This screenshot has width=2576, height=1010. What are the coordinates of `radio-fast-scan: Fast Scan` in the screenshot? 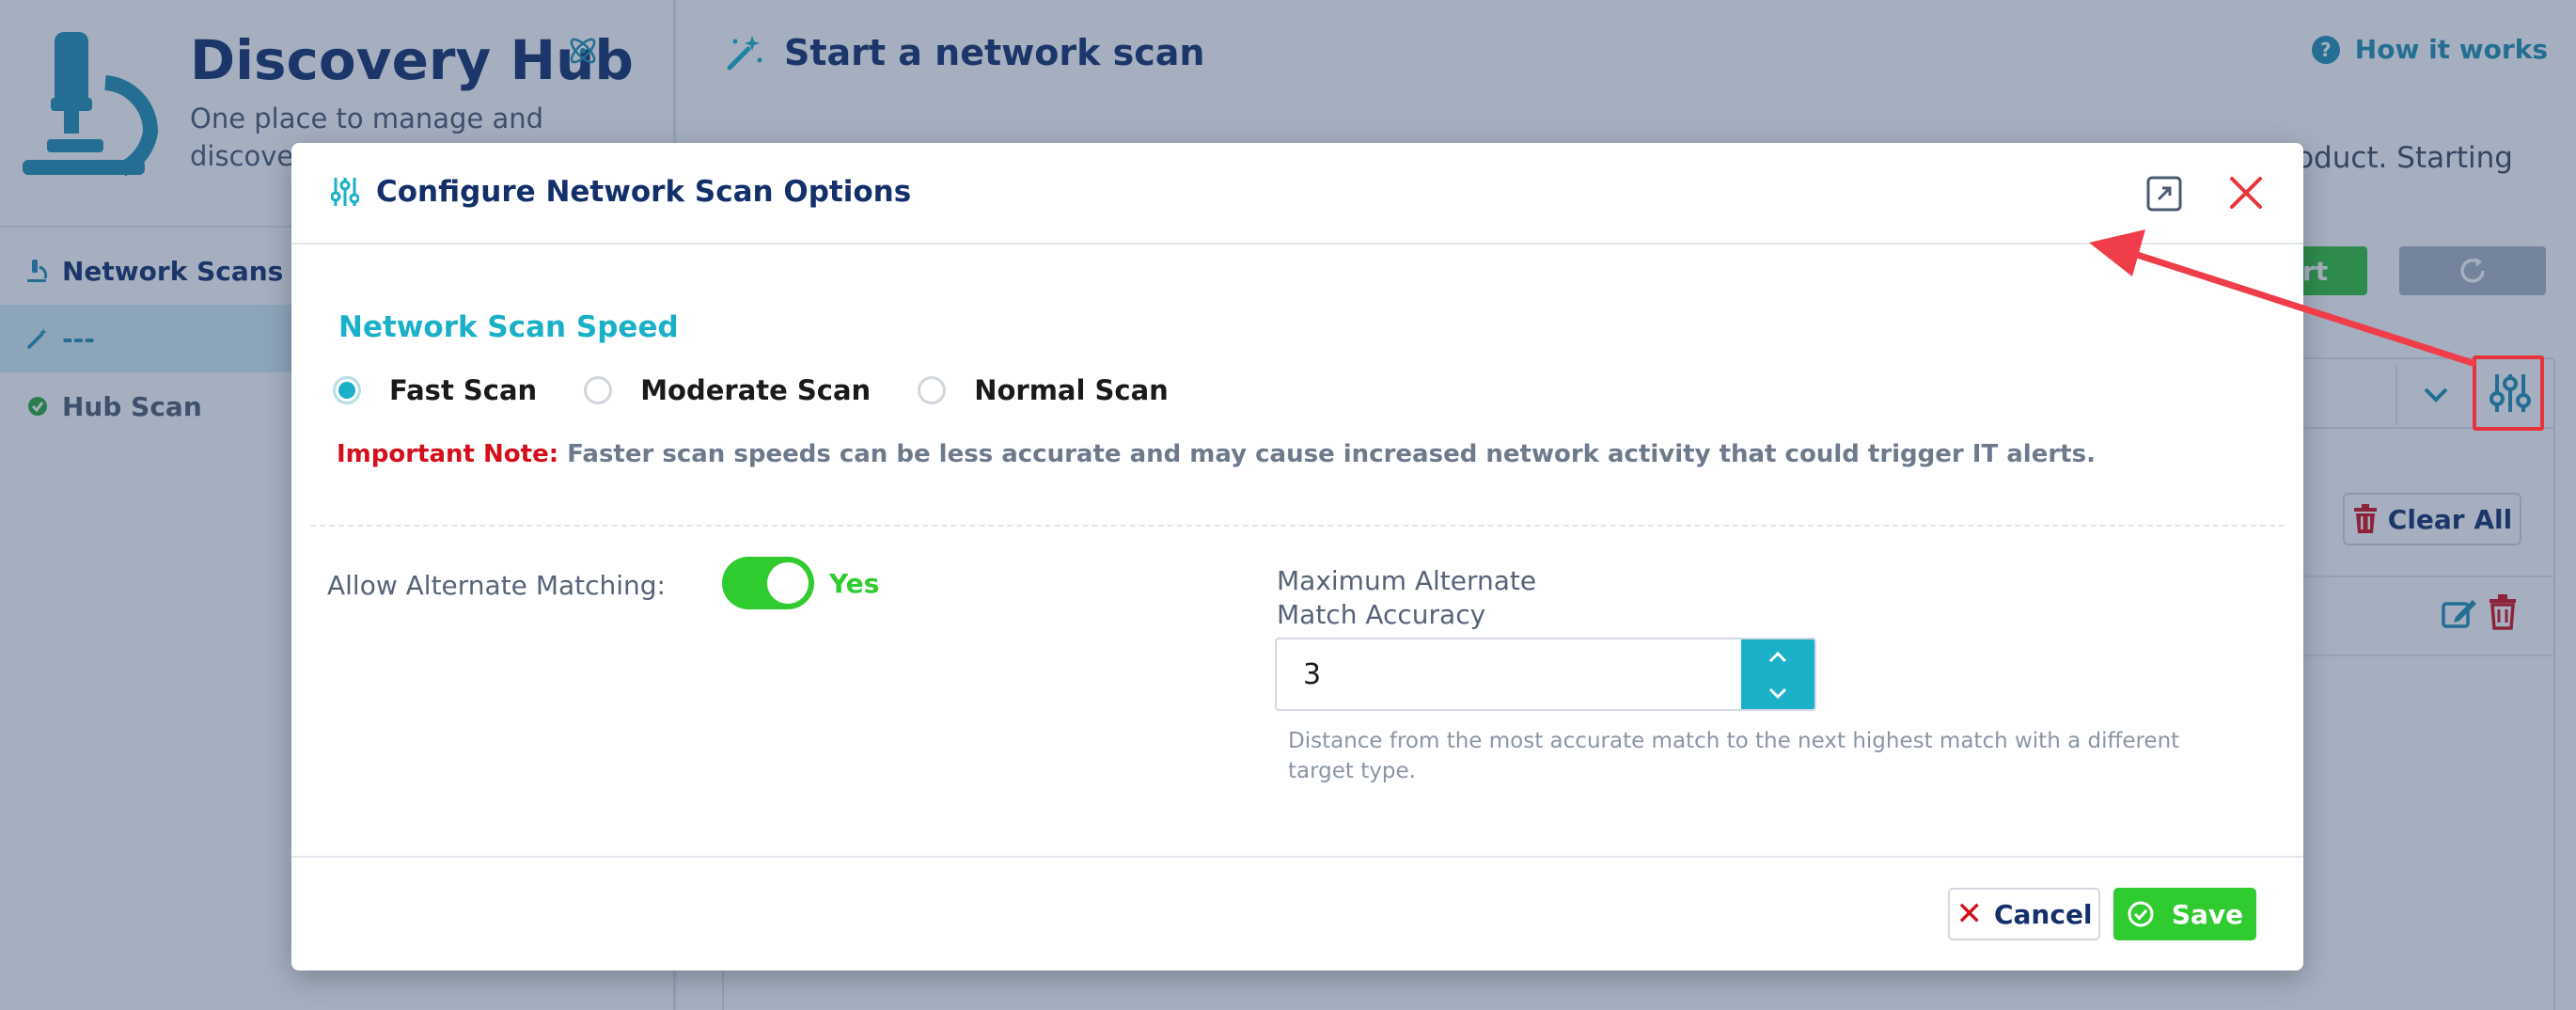 It's located at (435, 390).